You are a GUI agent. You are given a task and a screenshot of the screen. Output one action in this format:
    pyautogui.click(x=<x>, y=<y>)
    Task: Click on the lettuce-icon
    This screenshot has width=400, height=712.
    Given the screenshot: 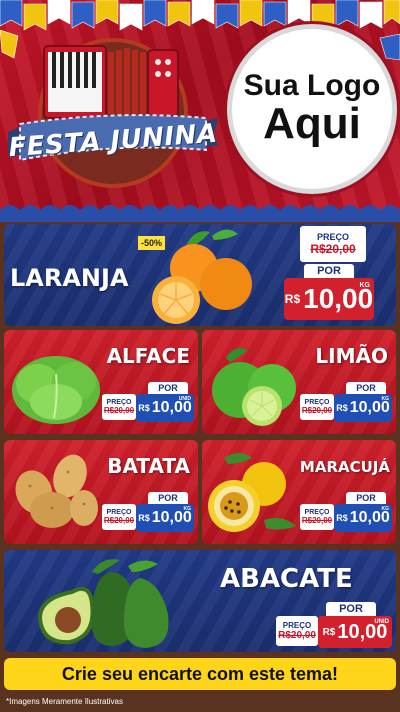 What is the action you would take?
    pyautogui.click(x=56, y=390)
    